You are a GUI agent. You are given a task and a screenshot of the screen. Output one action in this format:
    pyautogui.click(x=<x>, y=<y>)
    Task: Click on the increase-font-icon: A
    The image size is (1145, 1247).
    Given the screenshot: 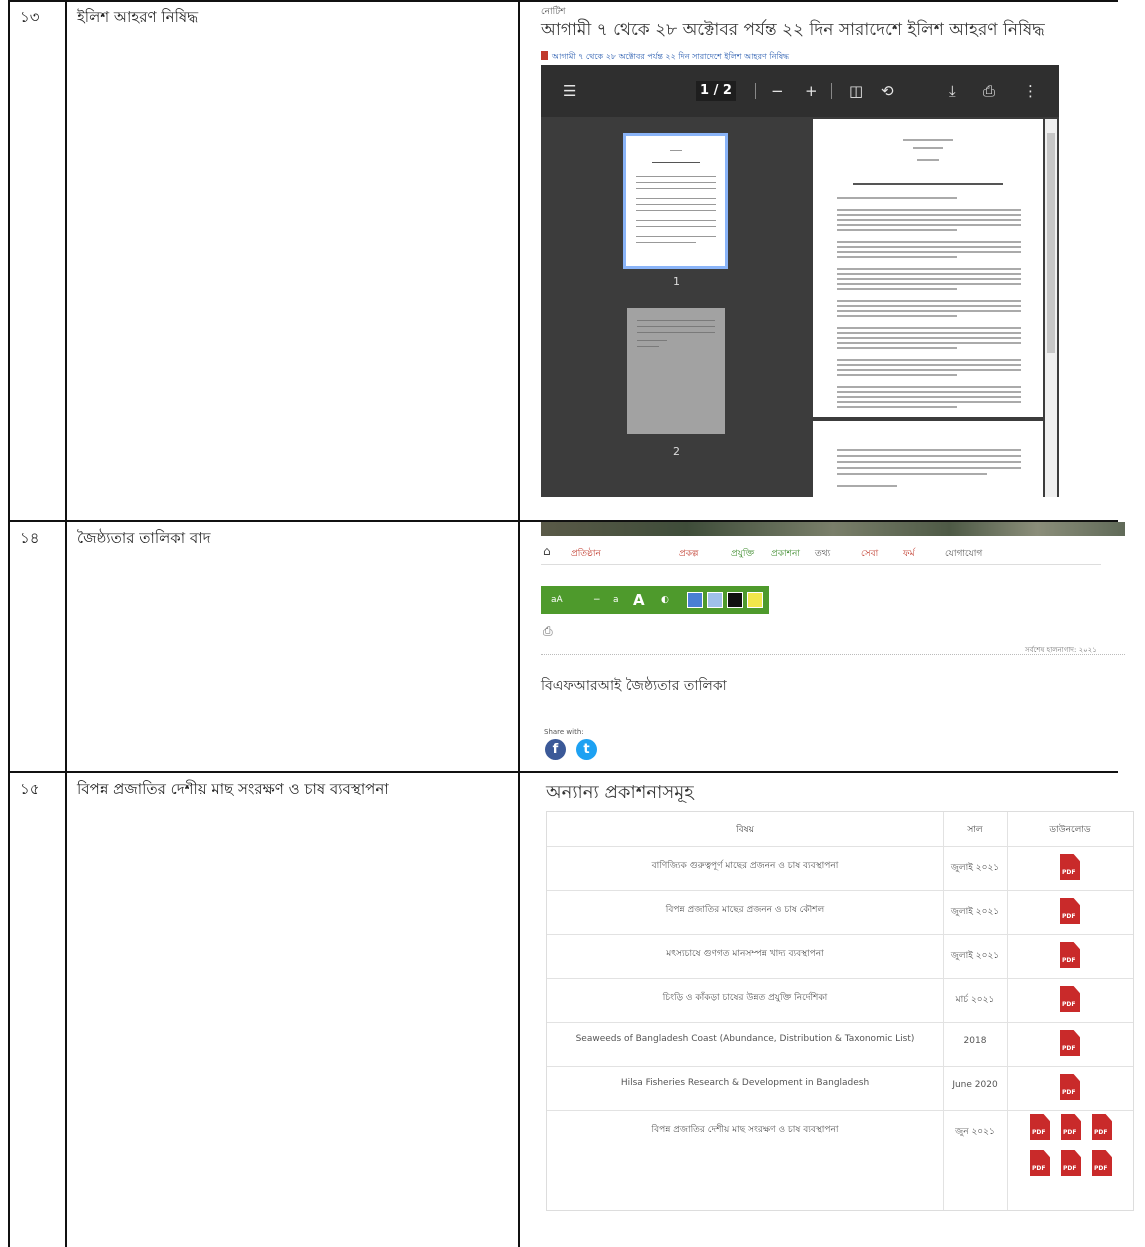 What is the action you would take?
    pyautogui.click(x=639, y=600)
    